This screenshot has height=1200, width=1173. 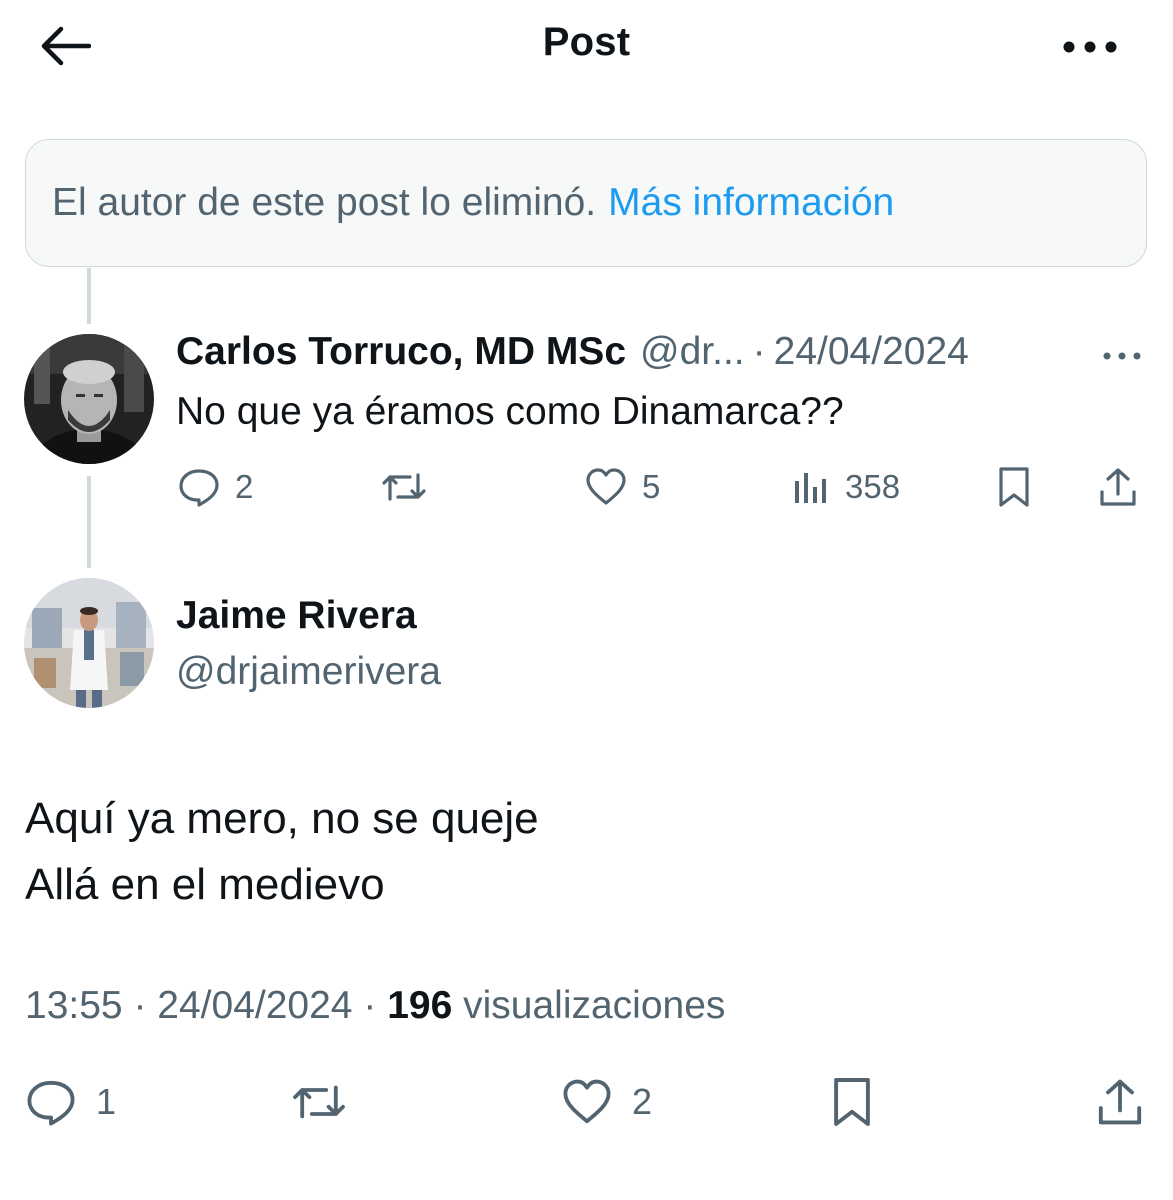 I want to click on views-count: 196, so click(x=420, y=1005).